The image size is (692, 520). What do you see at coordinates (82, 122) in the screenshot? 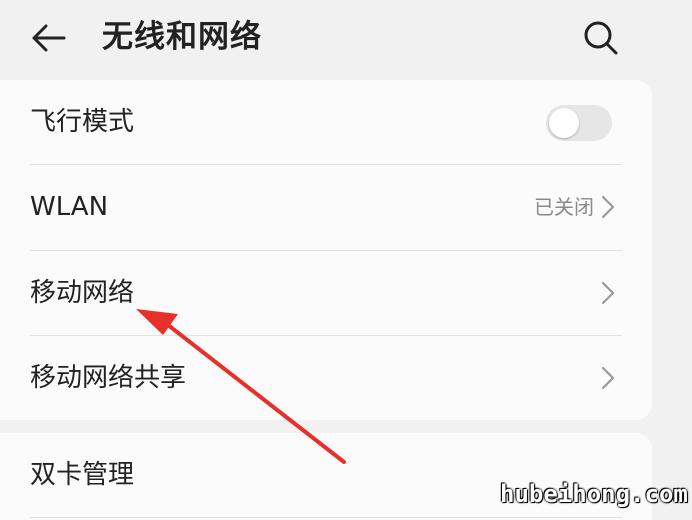
I see `airplane-mode-label: 飞行模式` at bounding box center [82, 122].